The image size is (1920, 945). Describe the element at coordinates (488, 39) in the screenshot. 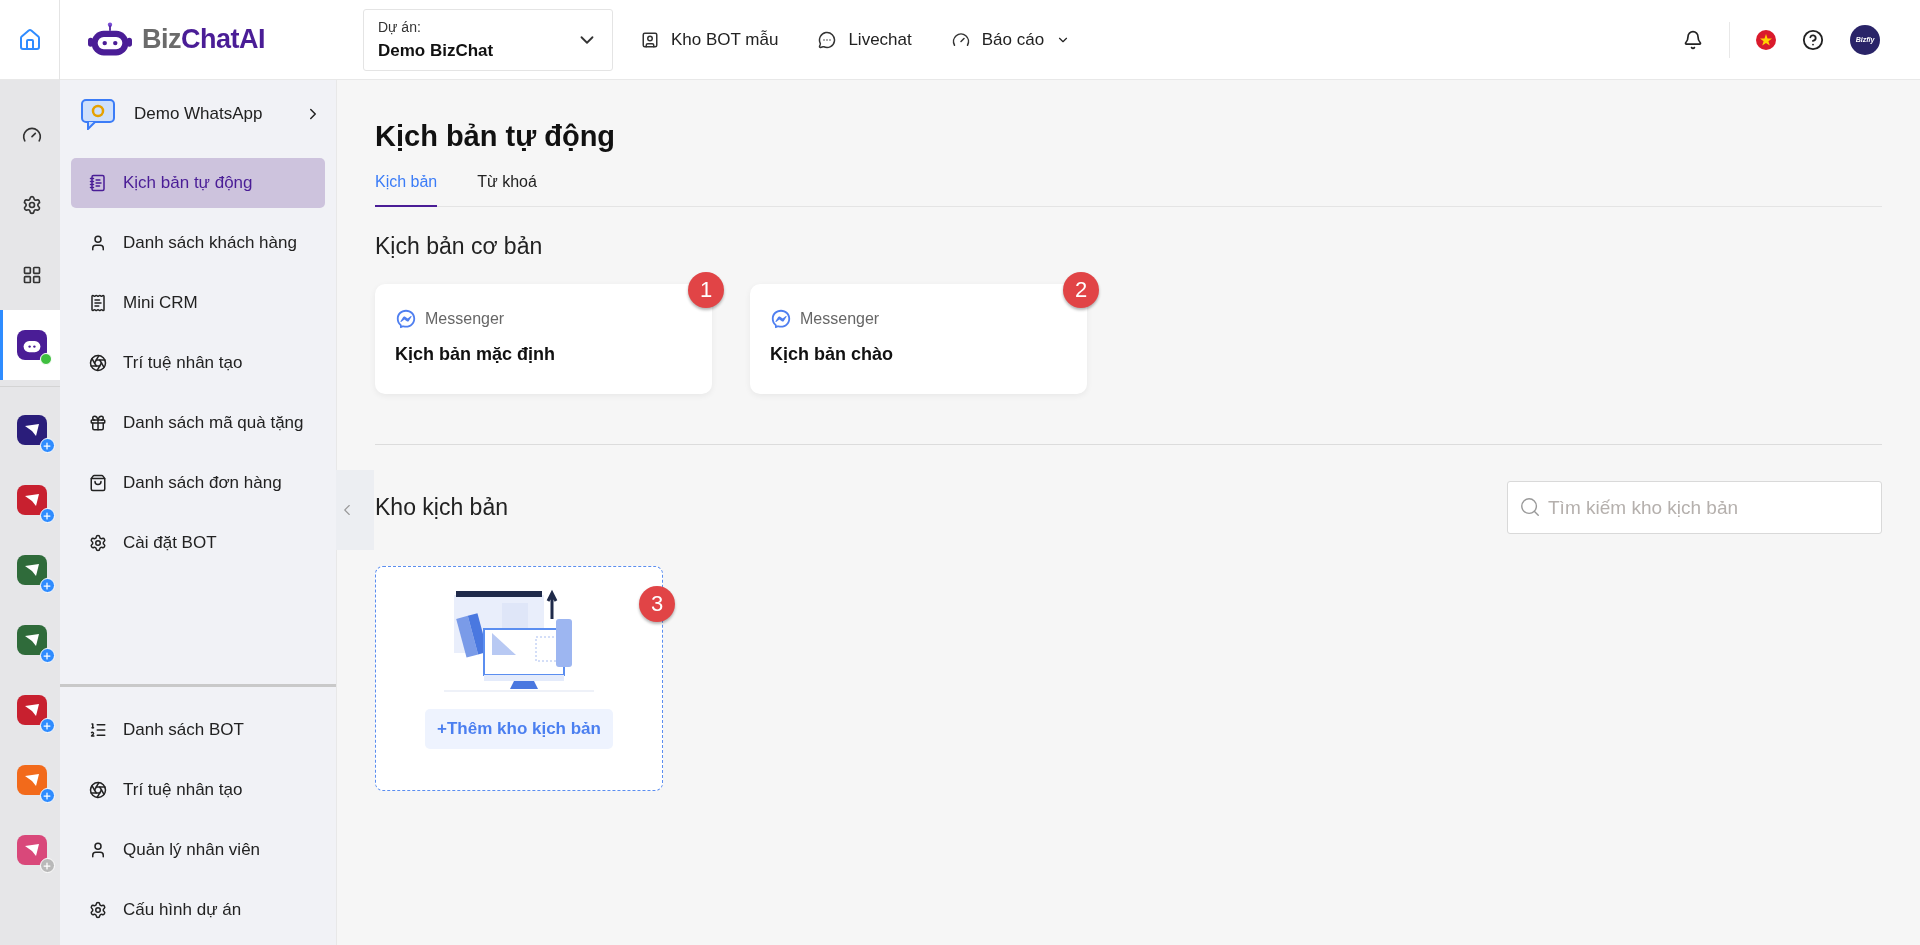

I see `project-select: Dự án: Demo BizChat` at that location.